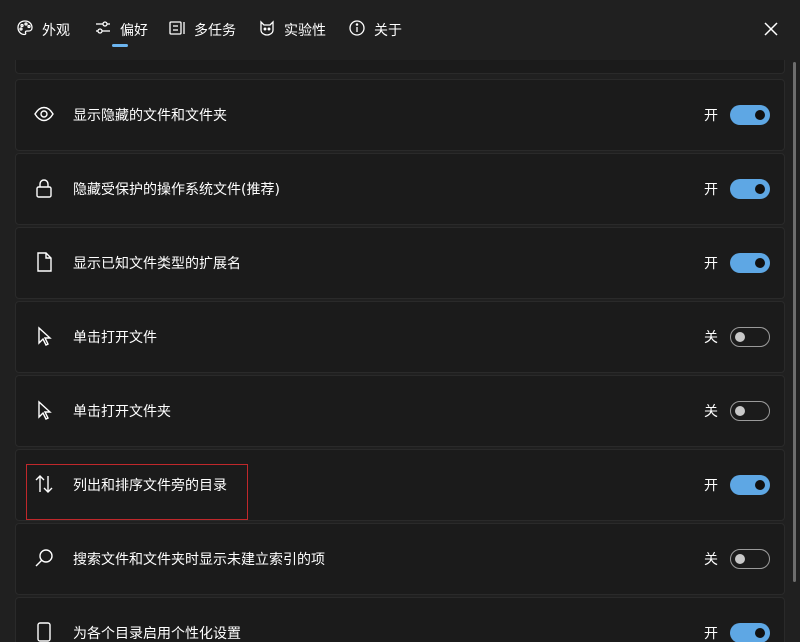 The image size is (800, 642). I want to click on tab-multitasking: 多任务, so click(202, 30).